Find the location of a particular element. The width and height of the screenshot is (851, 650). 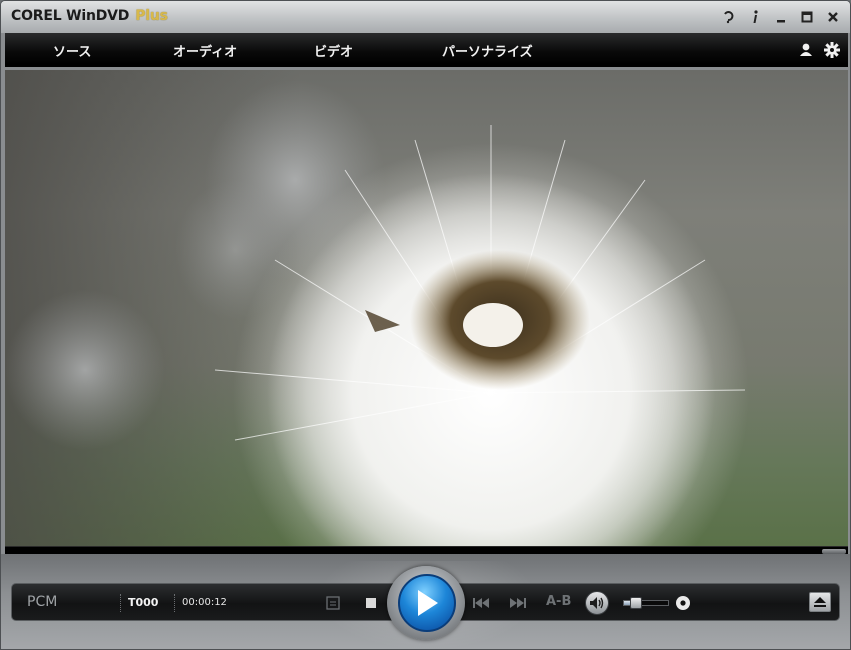

volume-knob is located at coordinates (635, 603).